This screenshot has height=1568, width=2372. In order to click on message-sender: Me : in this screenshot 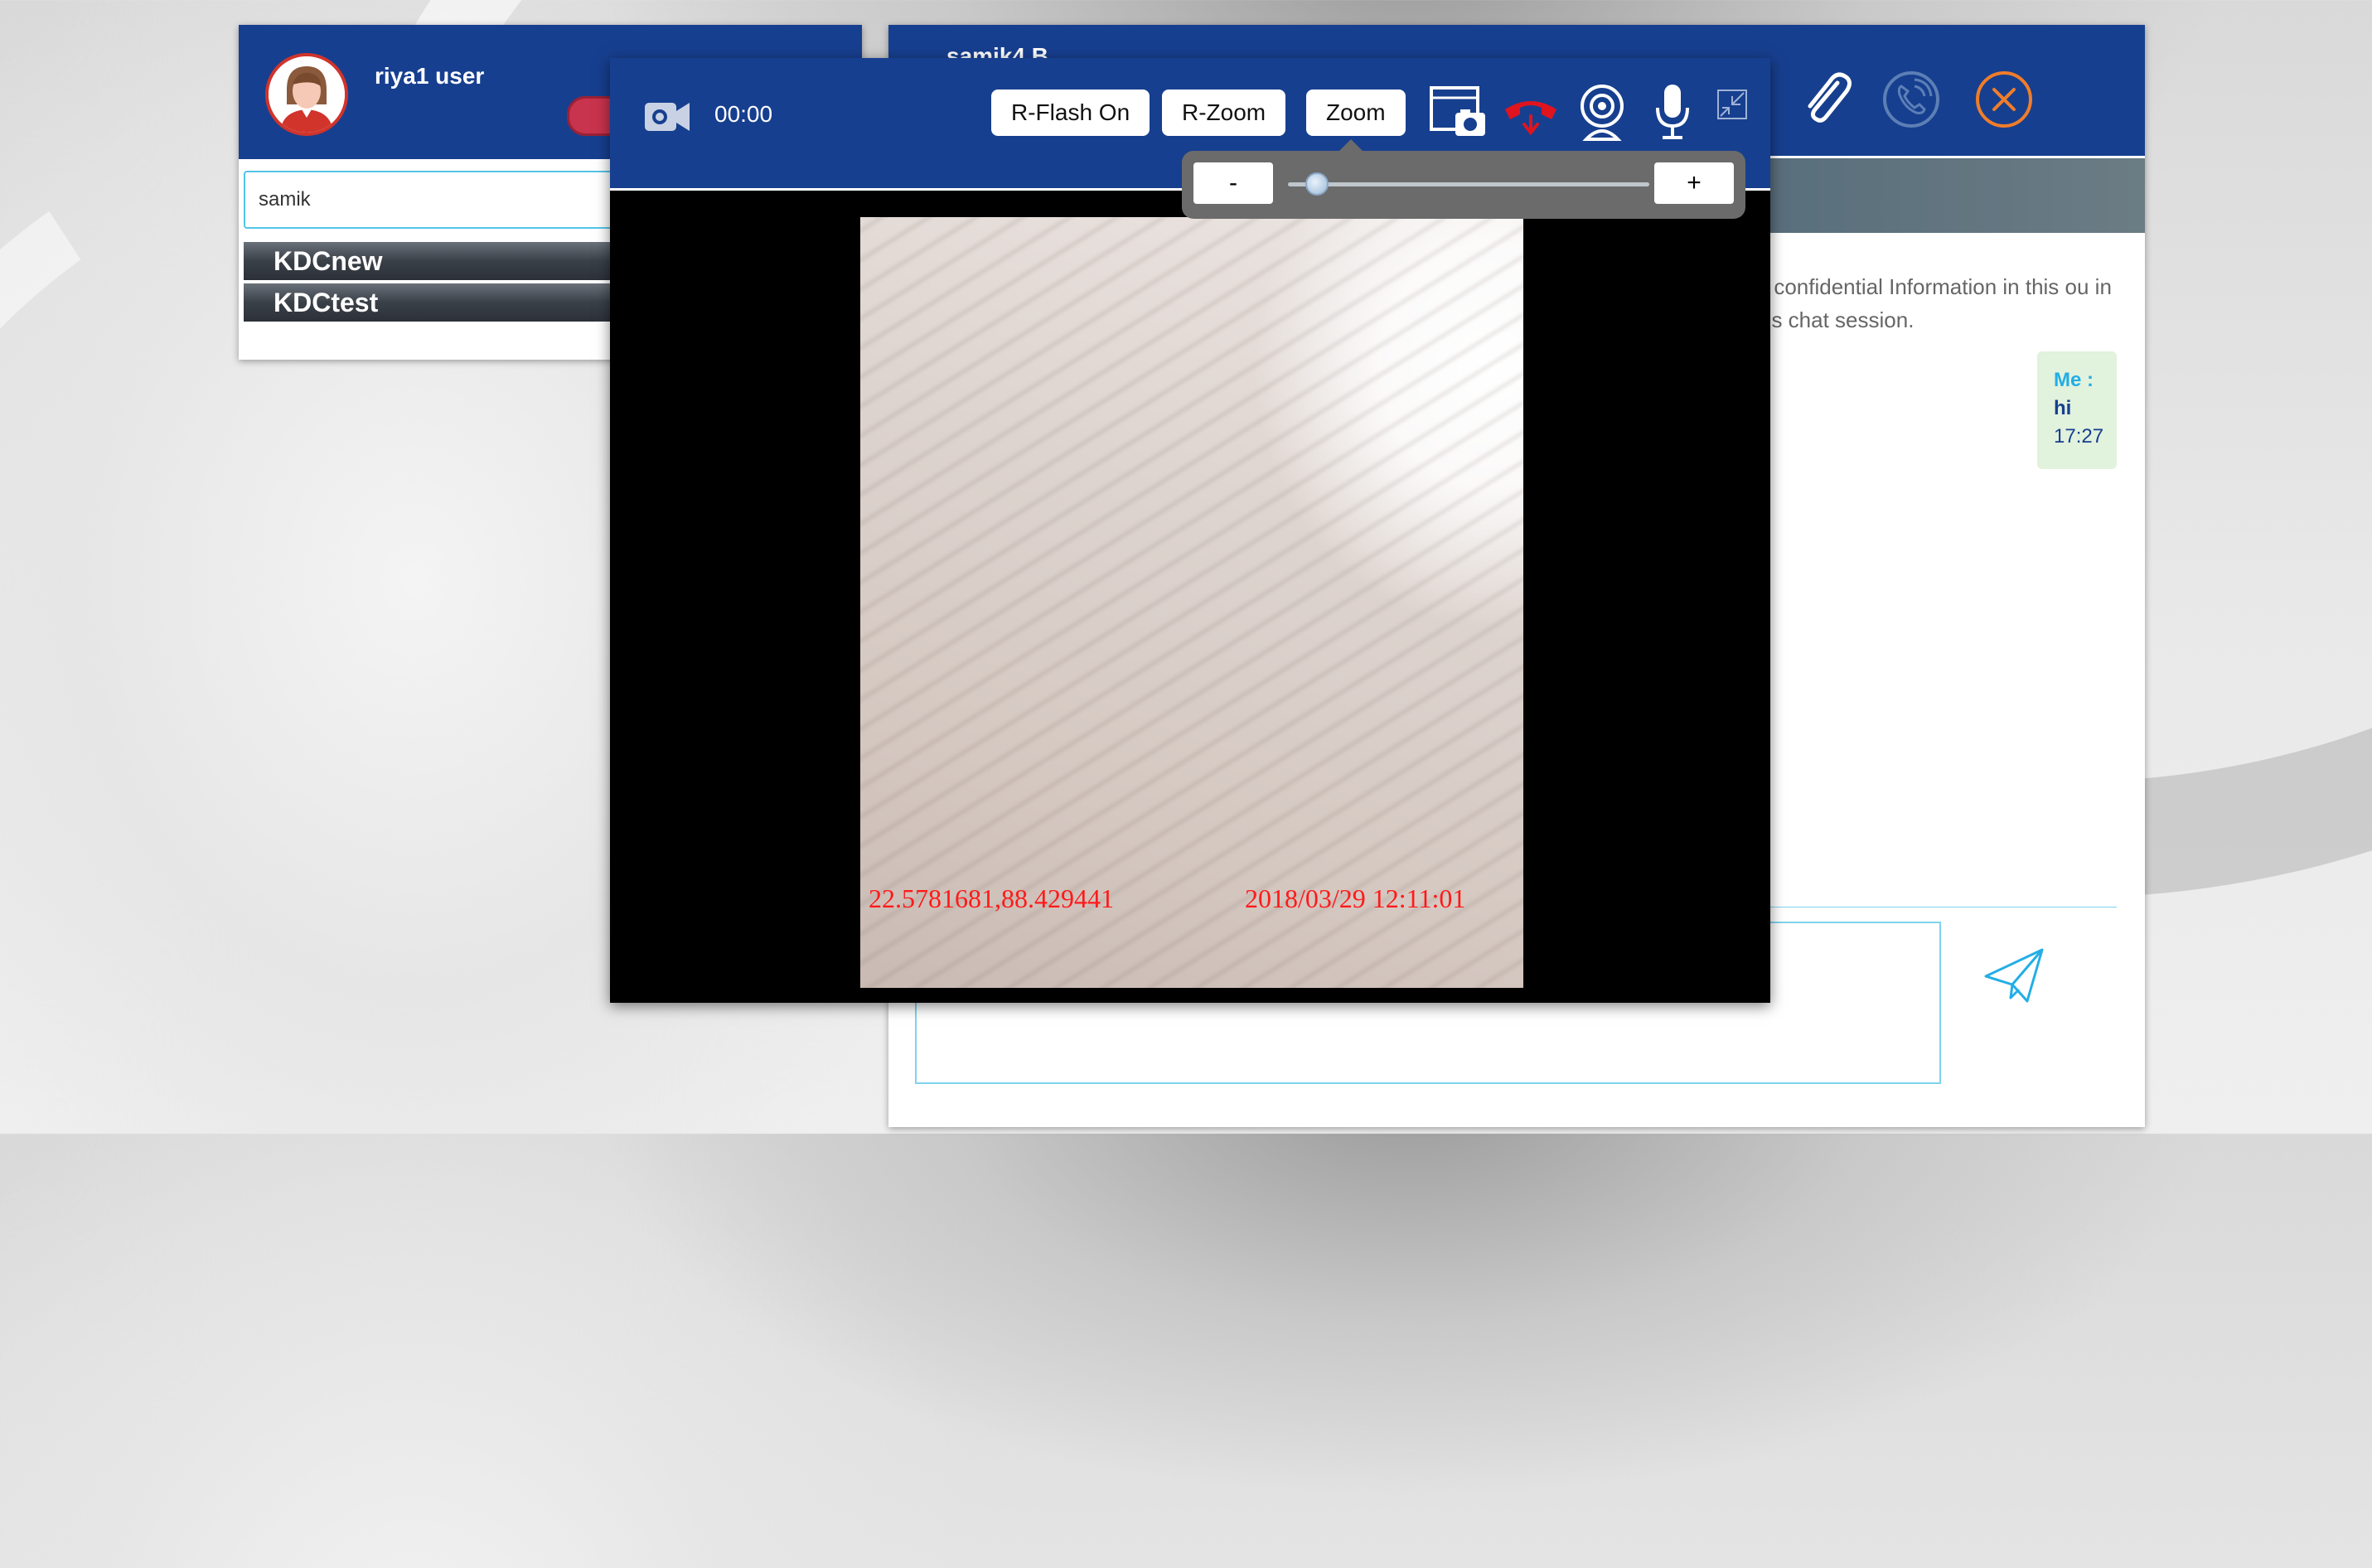, I will do `click(2074, 380)`.